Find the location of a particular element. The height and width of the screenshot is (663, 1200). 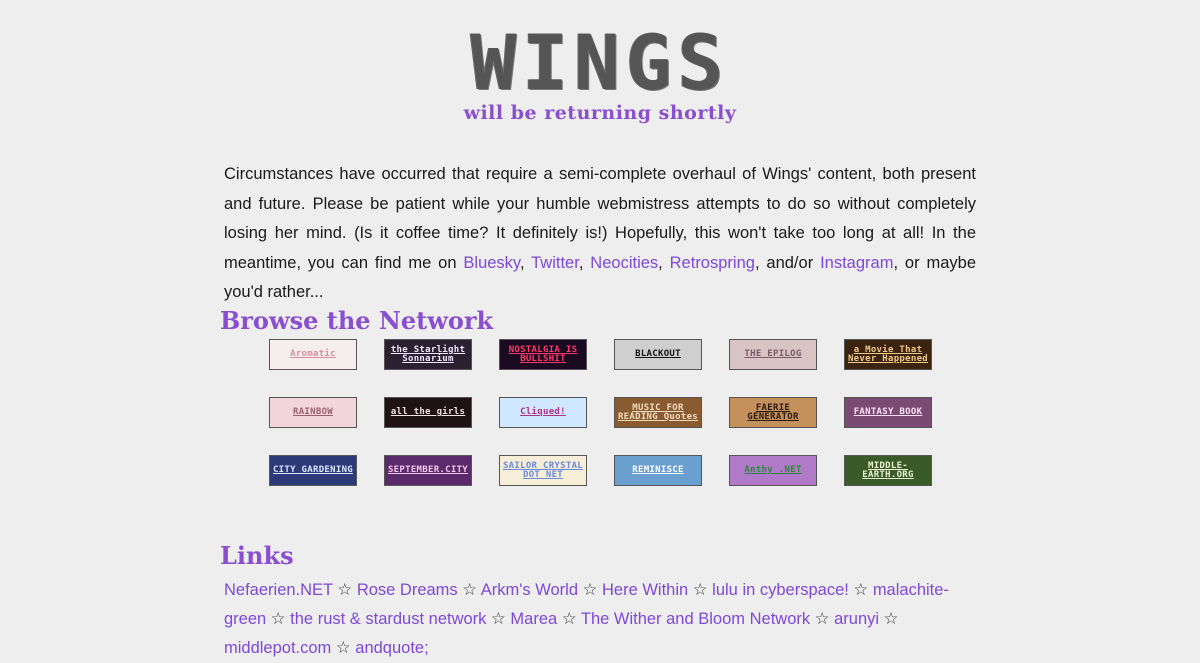

site-logo: WINGS is located at coordinates (600, 62).